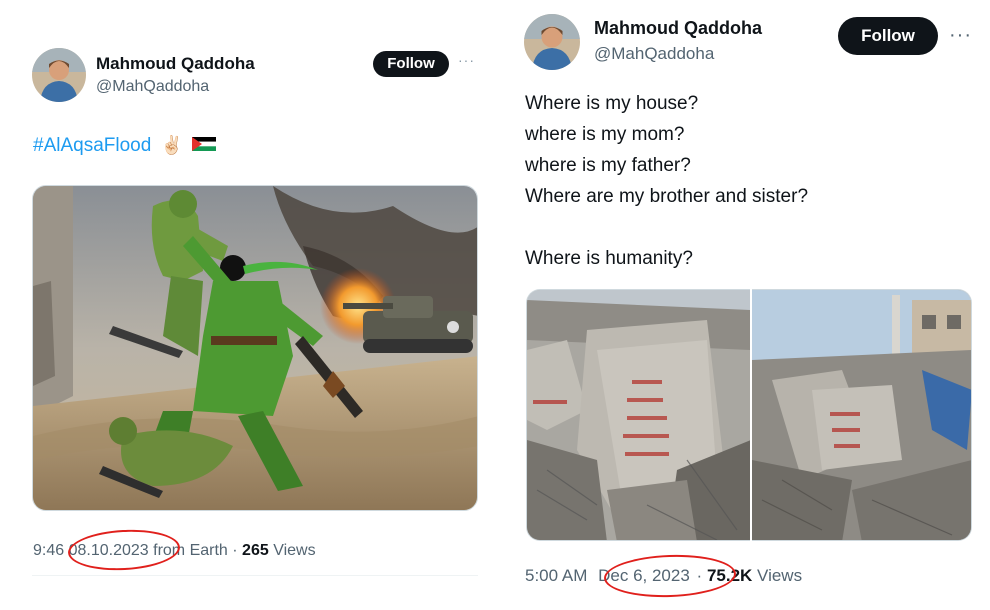 This screenshot has width=990, height=610. I want to click on views-count: 265, so click(255, 550).